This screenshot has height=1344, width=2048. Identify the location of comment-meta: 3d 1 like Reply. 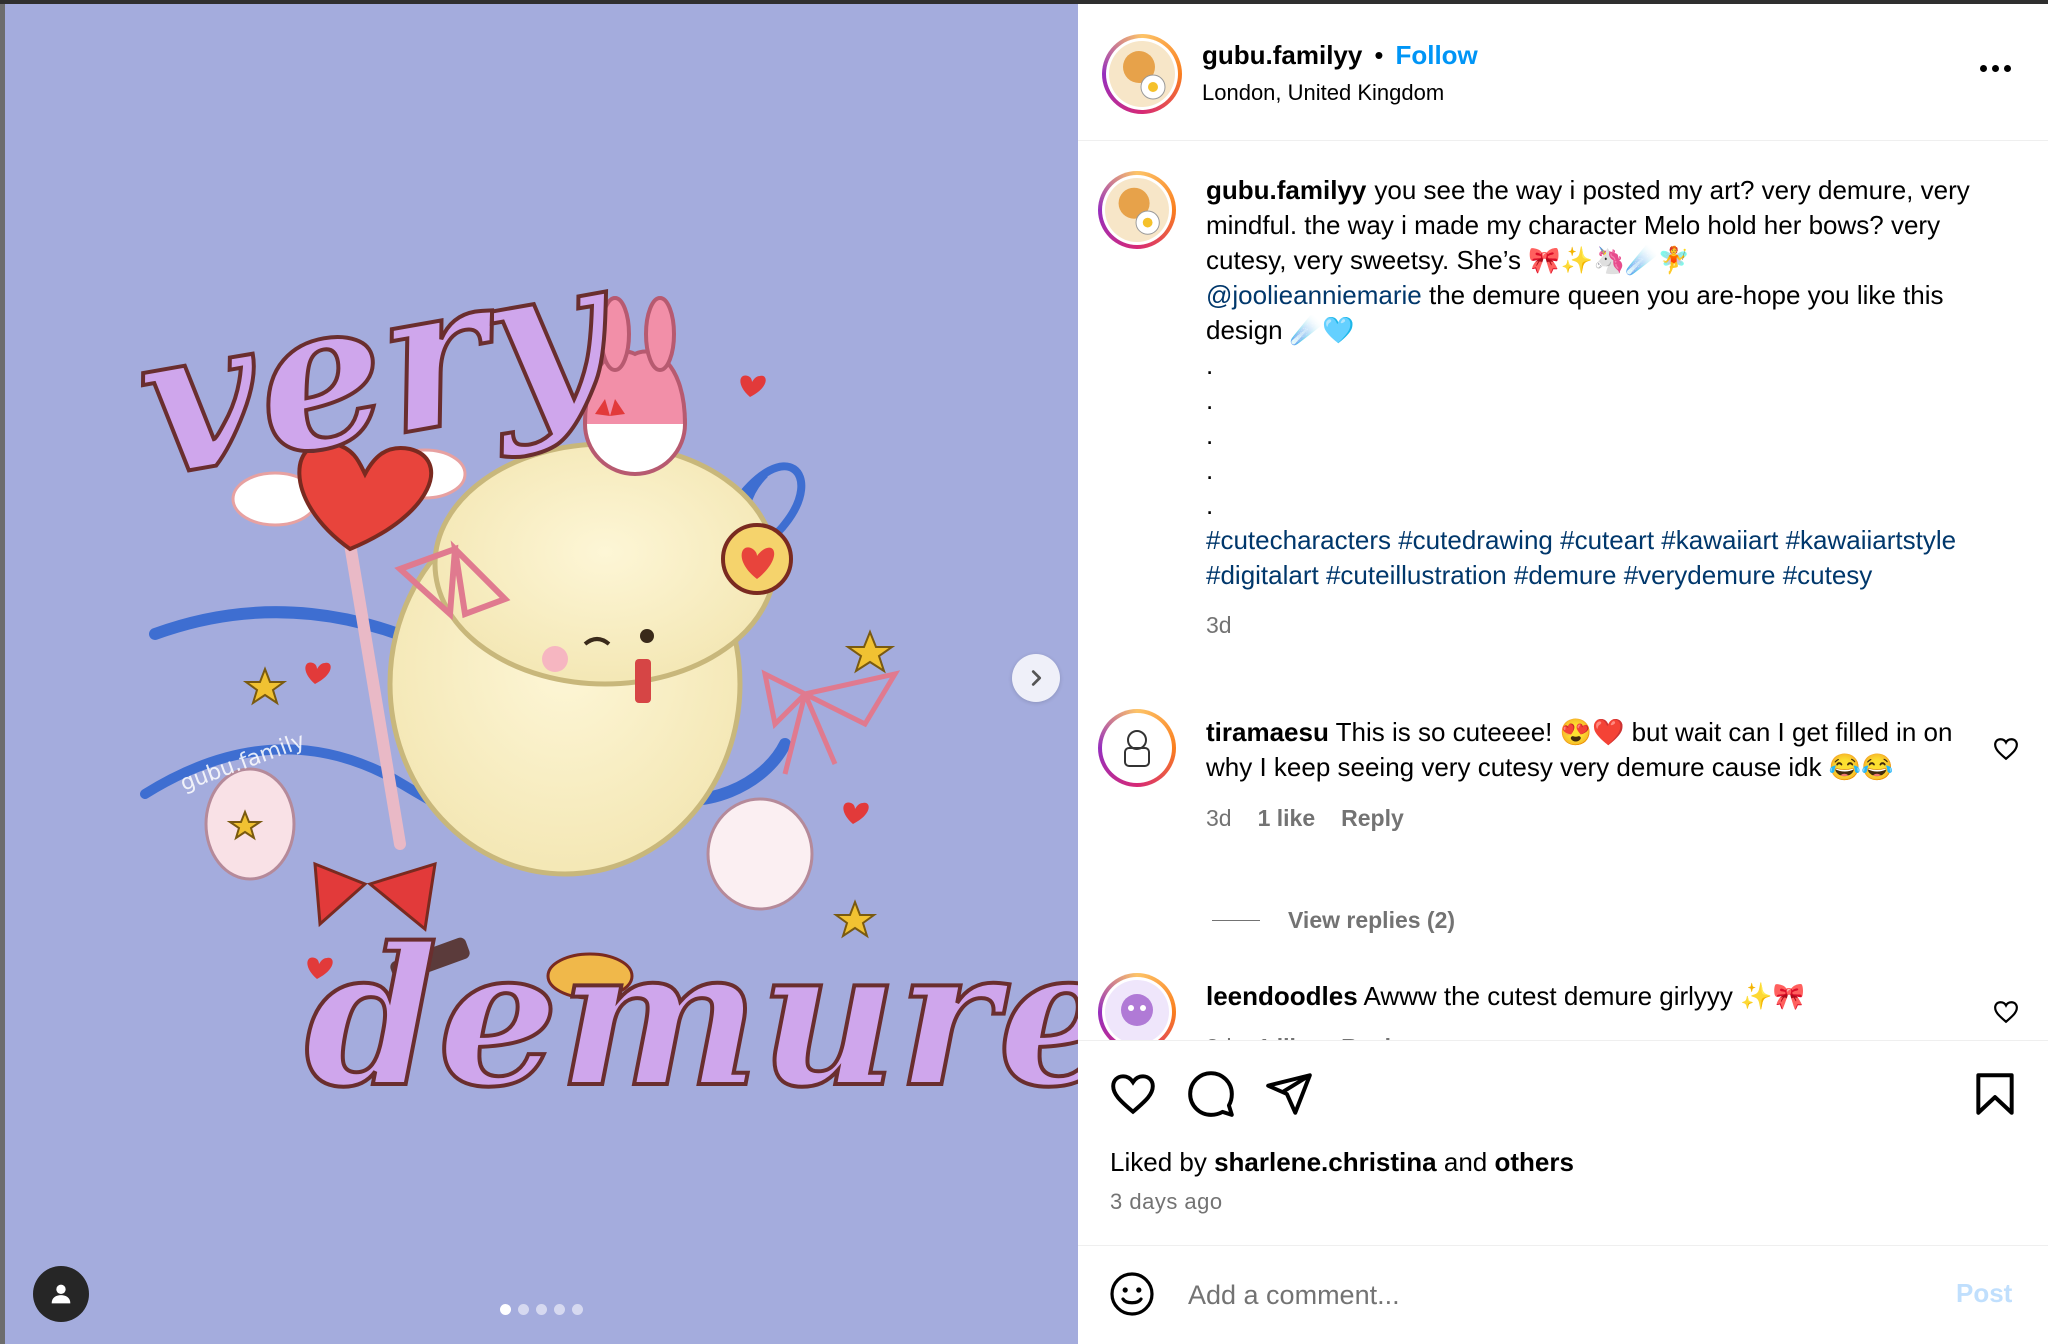
(1596, 818).